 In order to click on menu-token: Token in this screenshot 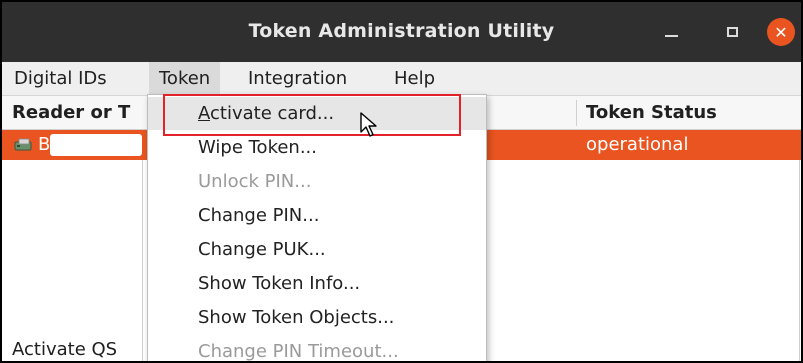, I will do `click(185, 79)`.